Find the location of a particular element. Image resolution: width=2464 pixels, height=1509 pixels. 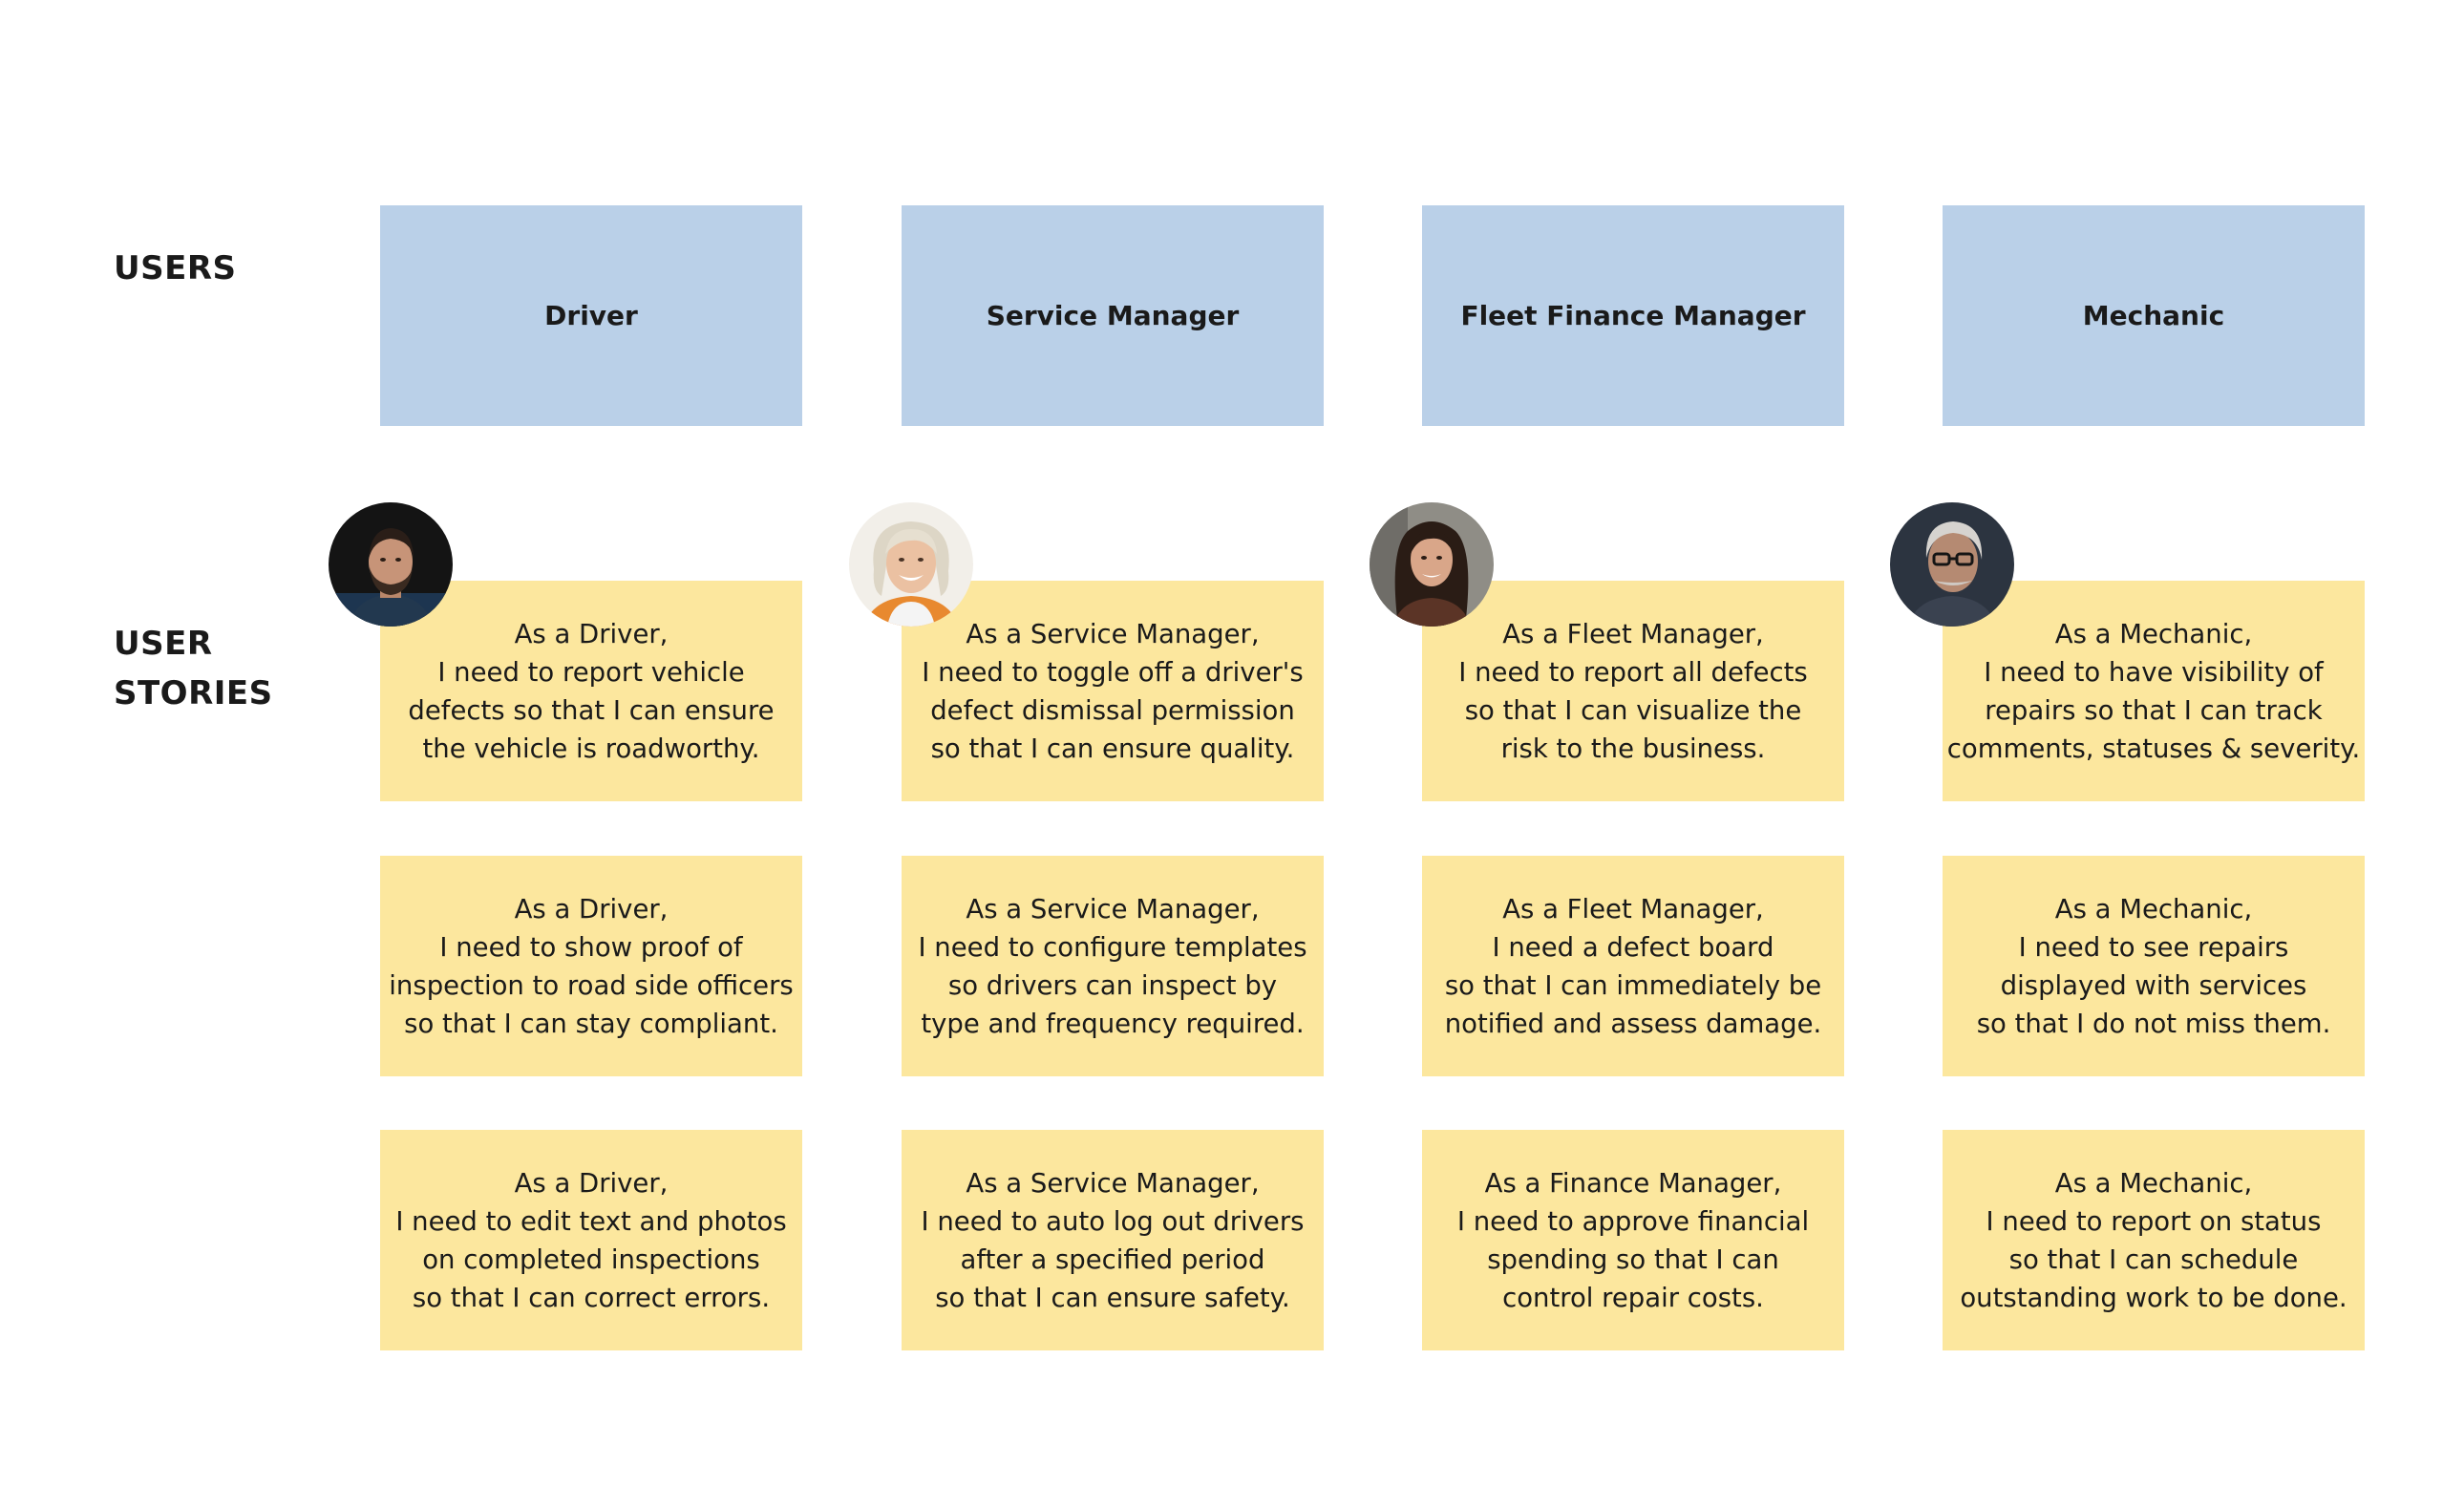

user-card-mechanic: Mechanic is located at coordinates (2154, 315).